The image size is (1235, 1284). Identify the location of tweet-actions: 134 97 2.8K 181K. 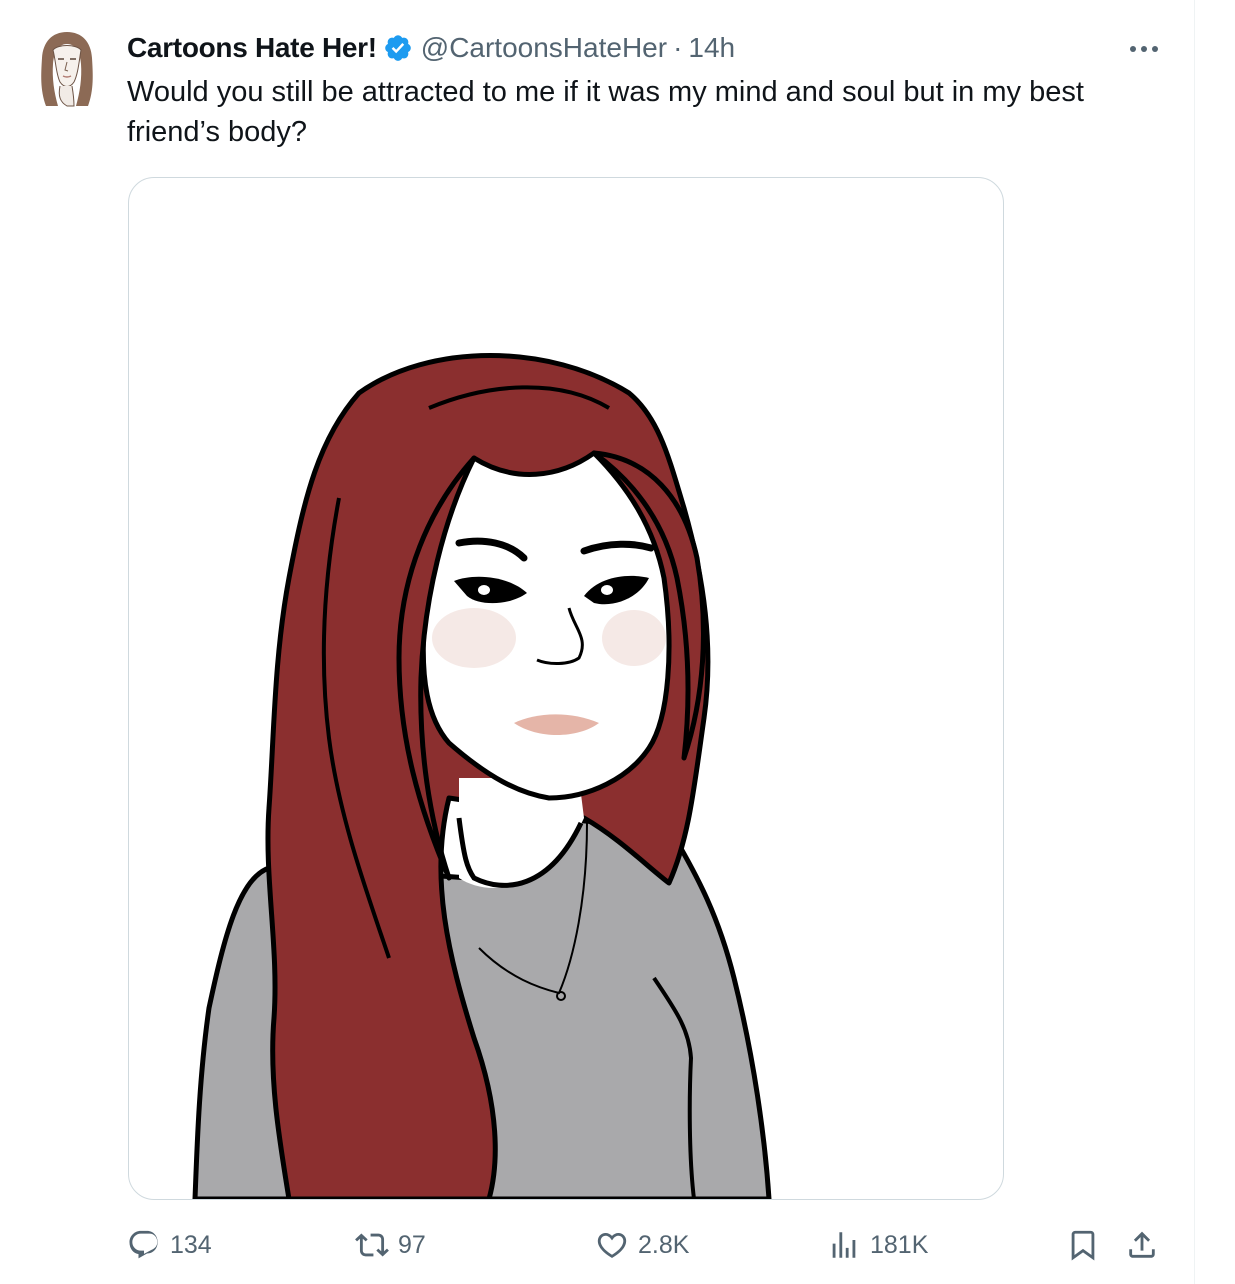
(647, 1245).